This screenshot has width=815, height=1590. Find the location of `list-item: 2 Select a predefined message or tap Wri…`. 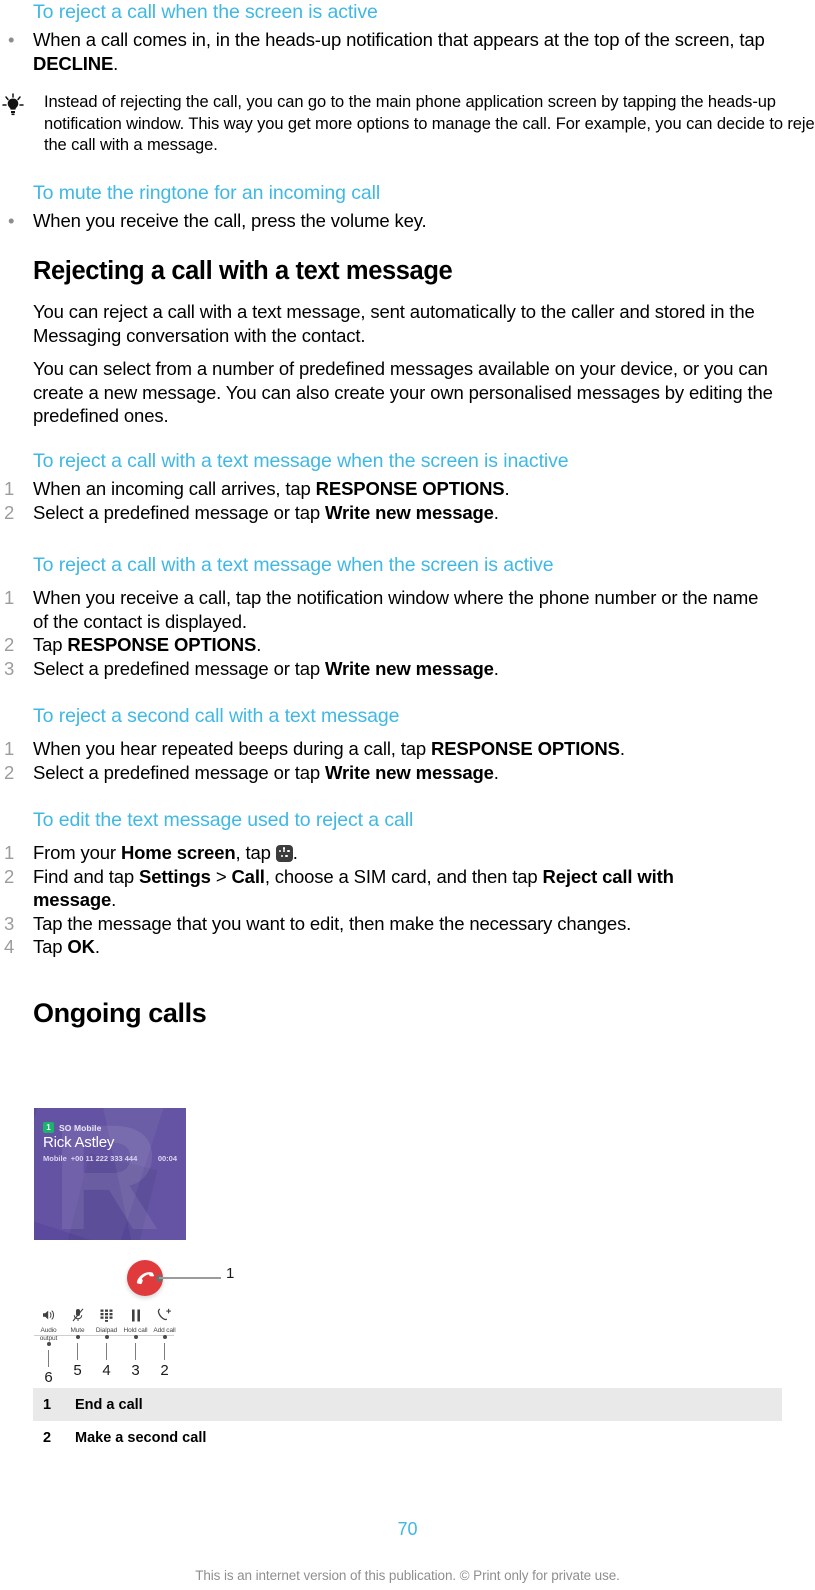

list-item: 2 Select a predefined message or tap Wri… is located at coordinates (387, 513).